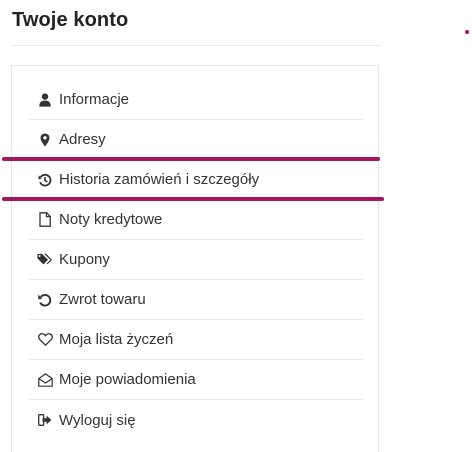  I want to click on user-icon, so click(45, 100).